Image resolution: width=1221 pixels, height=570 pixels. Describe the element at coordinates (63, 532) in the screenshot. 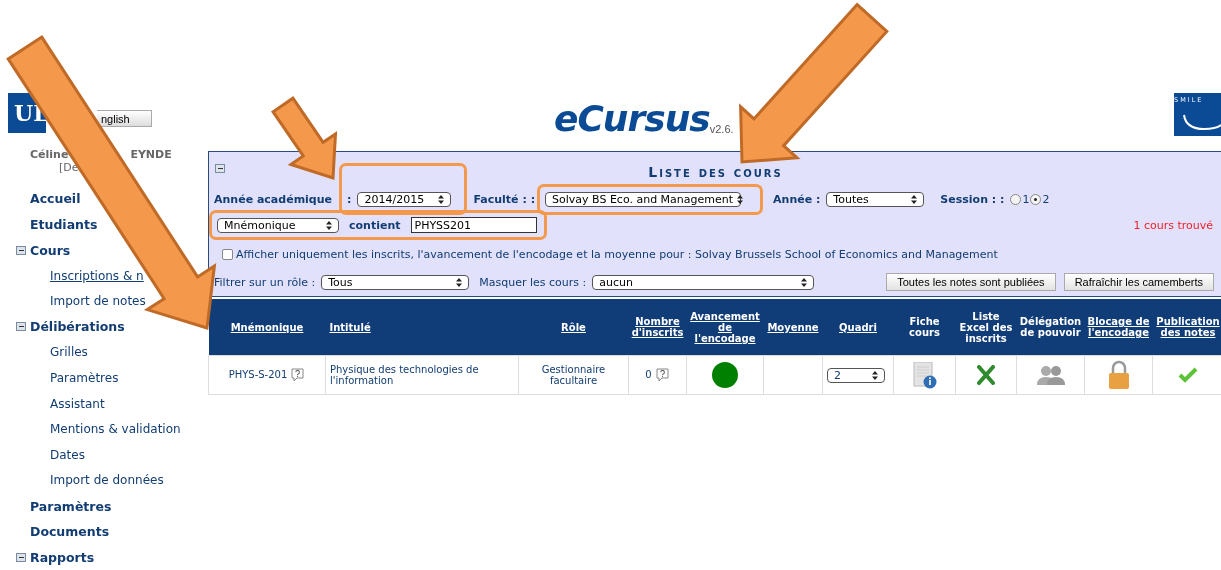

I see `sidebar-item: Documents` at that location.